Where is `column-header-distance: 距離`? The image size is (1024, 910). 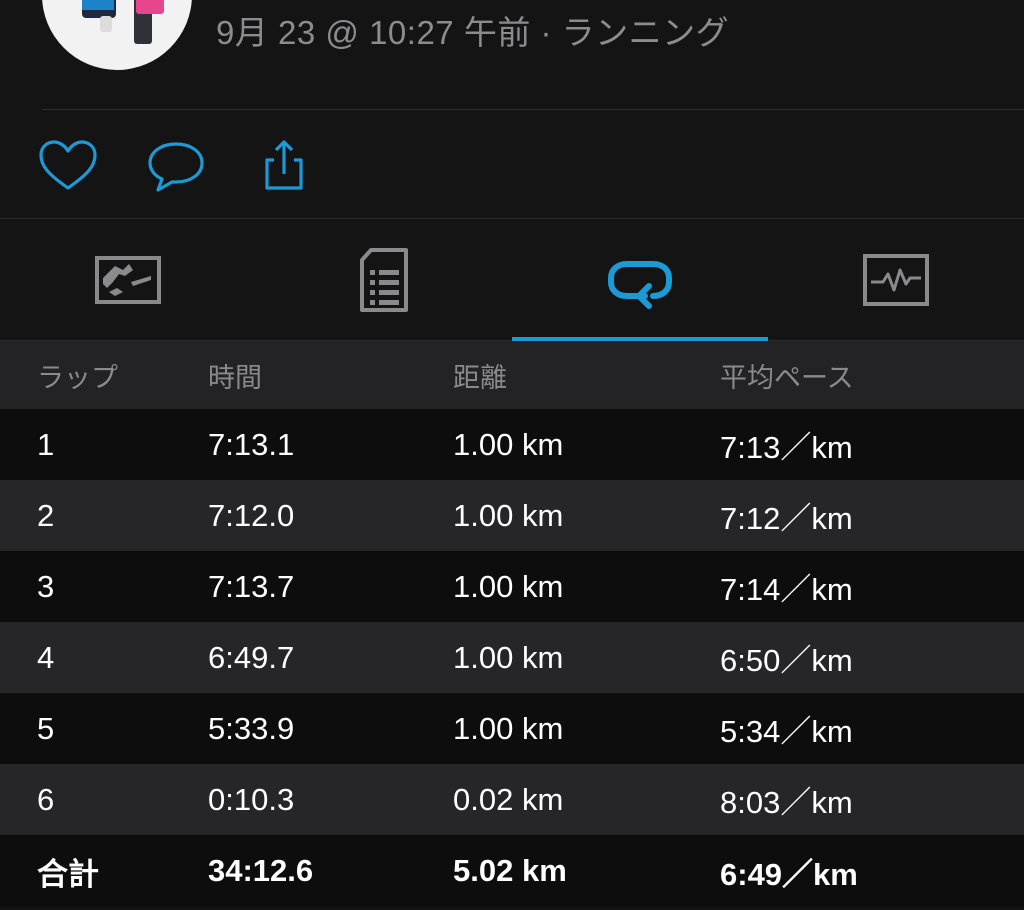
column-header-distance: 距離 is located at coordinates (480, 377).